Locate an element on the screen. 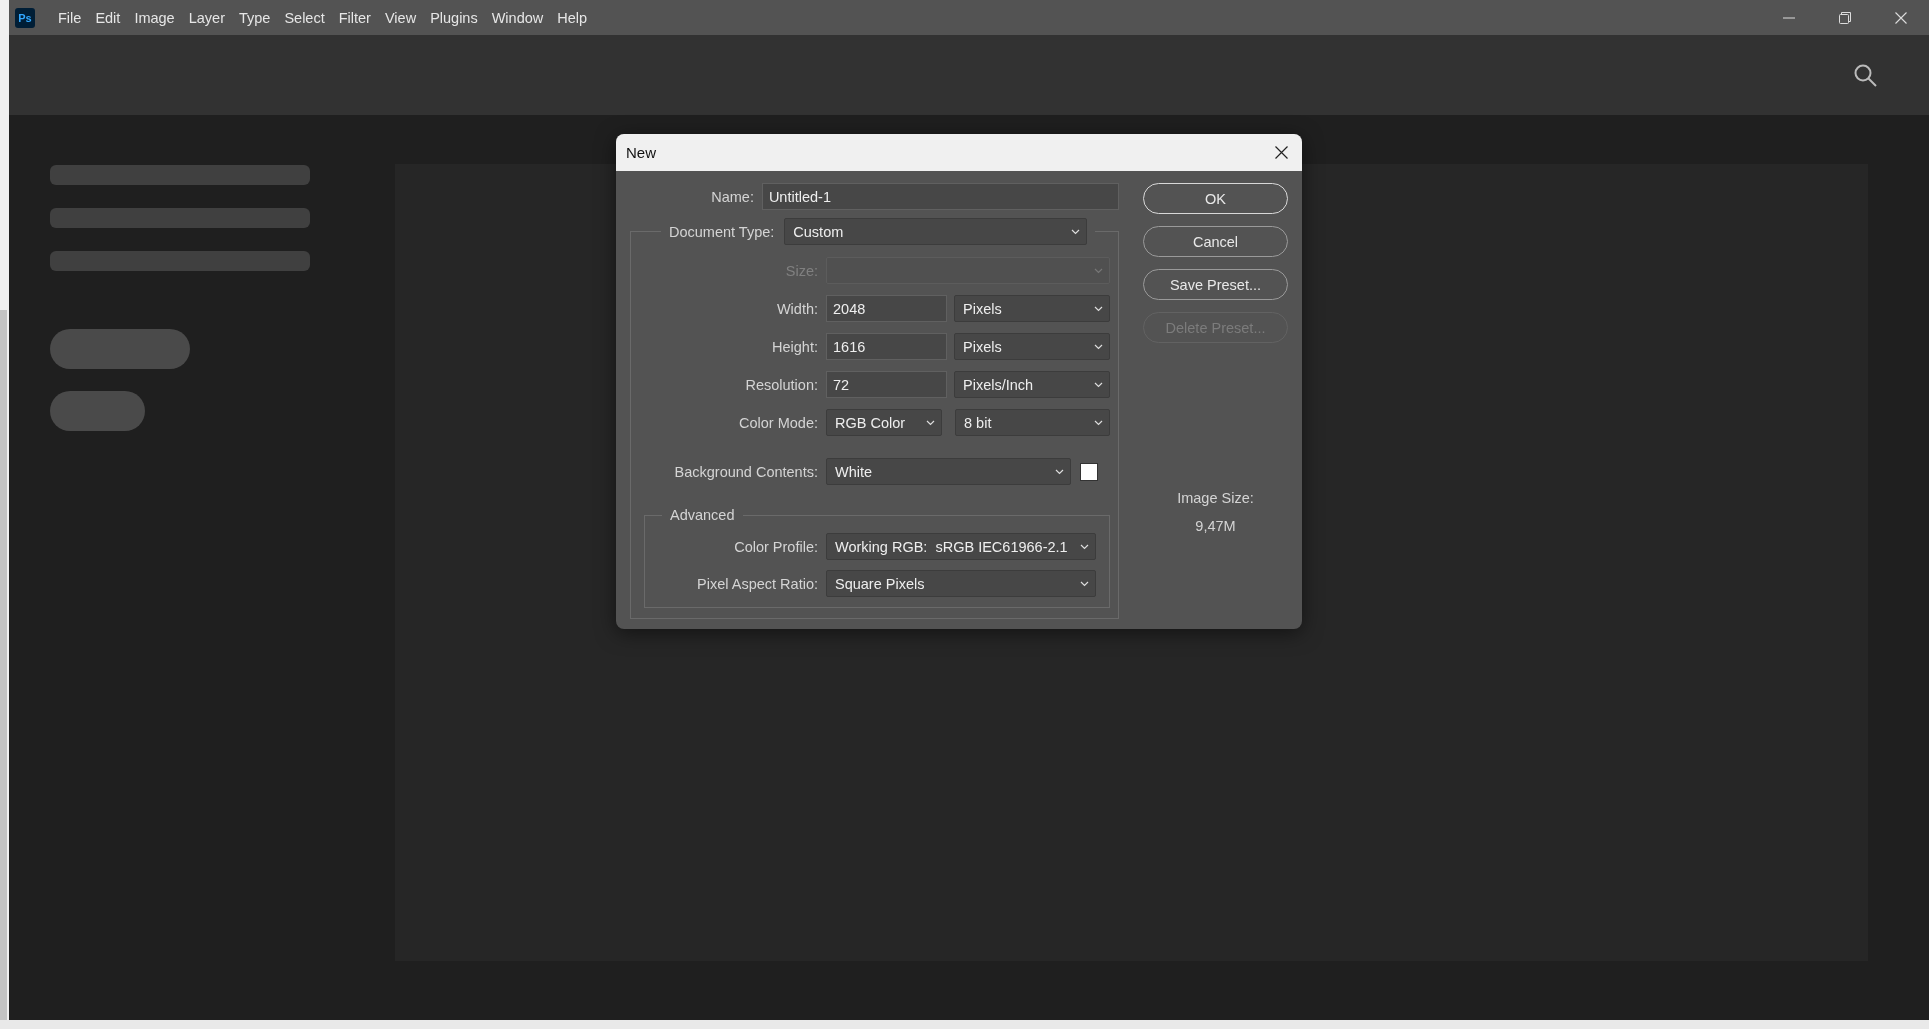 Image resolution: width=1929 pixels, height=1029 pixels. menu-item: Layer is located at coordinates (206, 17).